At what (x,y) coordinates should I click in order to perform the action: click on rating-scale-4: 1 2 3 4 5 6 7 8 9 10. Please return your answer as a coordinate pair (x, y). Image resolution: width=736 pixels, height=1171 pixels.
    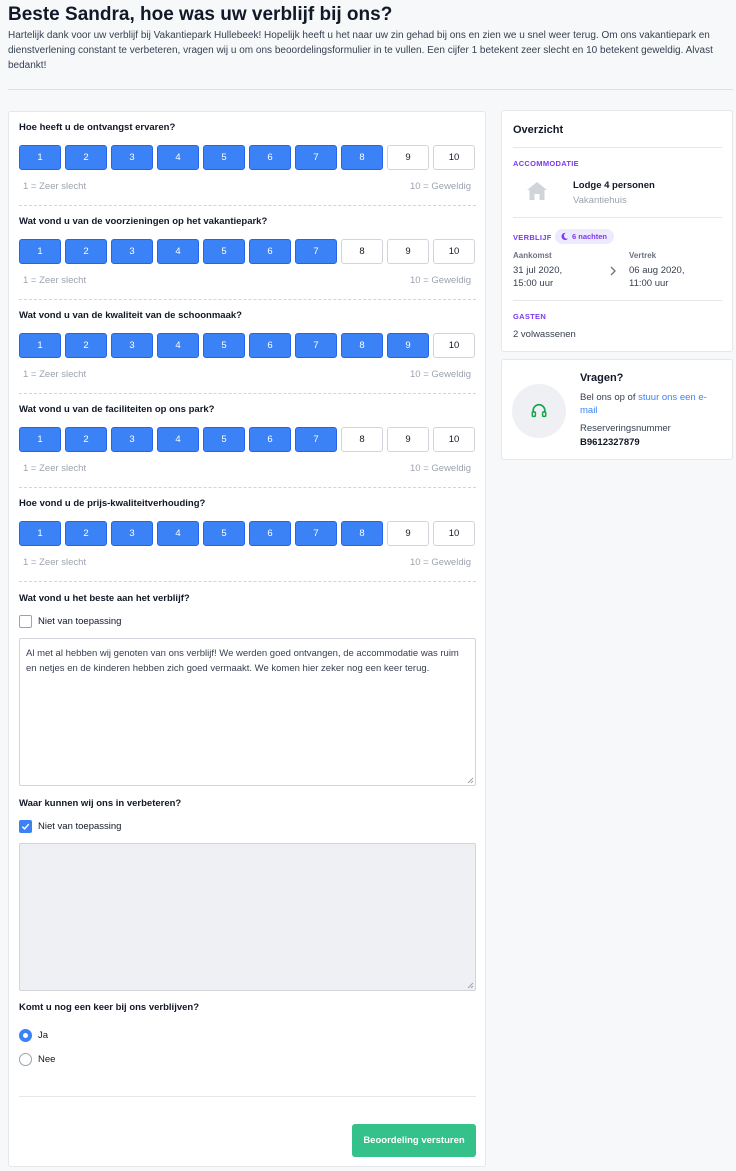
    Looking at the image, I should click on (247, 439).